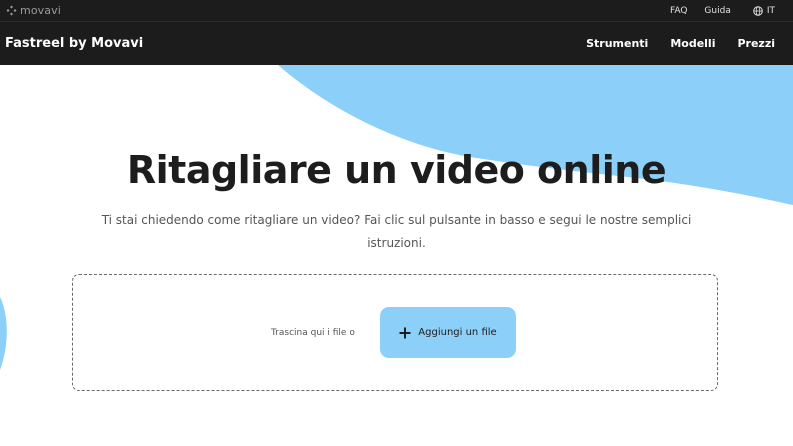 The height and width of the screenshot is (446, 793). What do you see at coordinates (678, 11) in the screenshot?
I see `faq-link: FAQ` at bounding box center [678, 11].